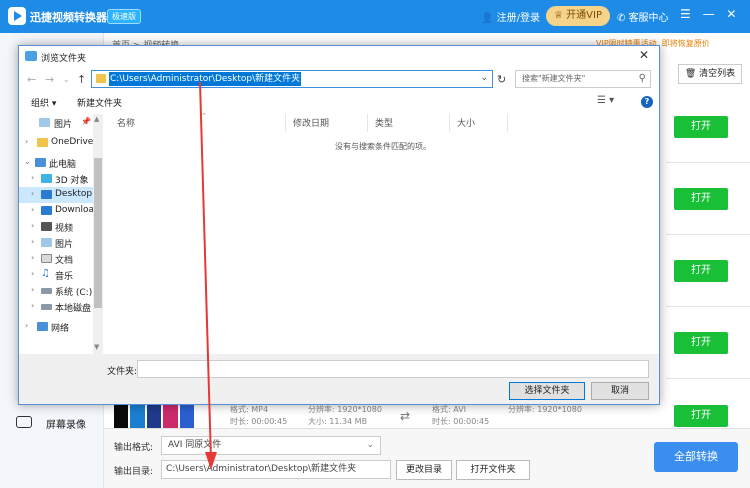  Describe the element at coordinates (46, 178) in the screenshot. I see `3d-objects-icon` at that location.